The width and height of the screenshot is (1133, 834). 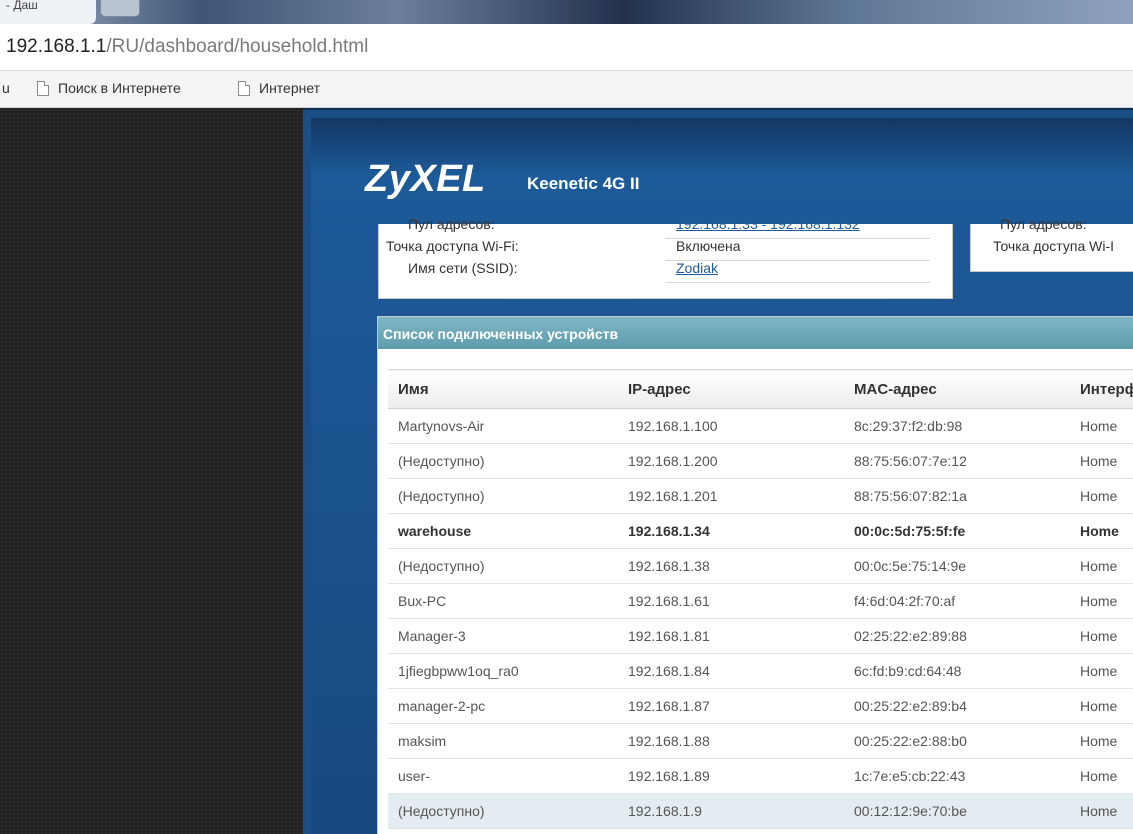 What do you see at coordinates (957, 741) in the screenshot?
I see `device-mac: 00:25:22:e2:88:b0` at bounding box center [957, 741].